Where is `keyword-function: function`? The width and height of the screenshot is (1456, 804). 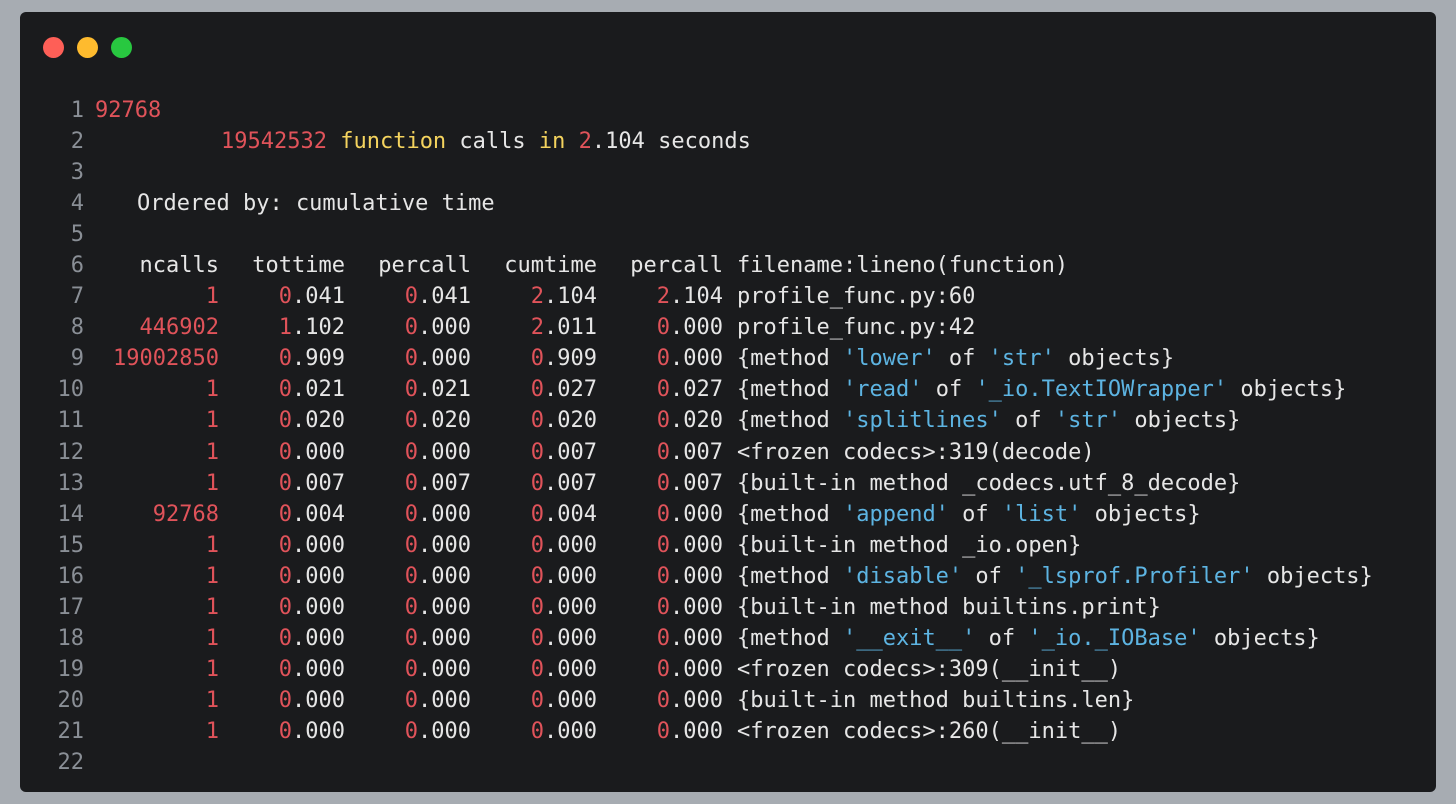 keyword-function: function is located at coordinates (393, 142).